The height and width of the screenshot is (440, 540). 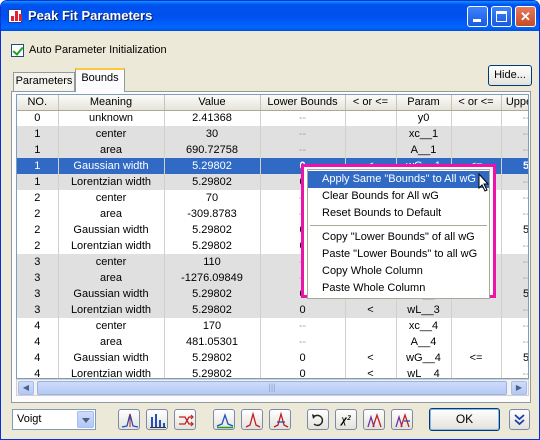 What do you see at coordinates (424, 326) in the screenshot?
I see `cell-param: xc__4` at bounding box center [424, 326].